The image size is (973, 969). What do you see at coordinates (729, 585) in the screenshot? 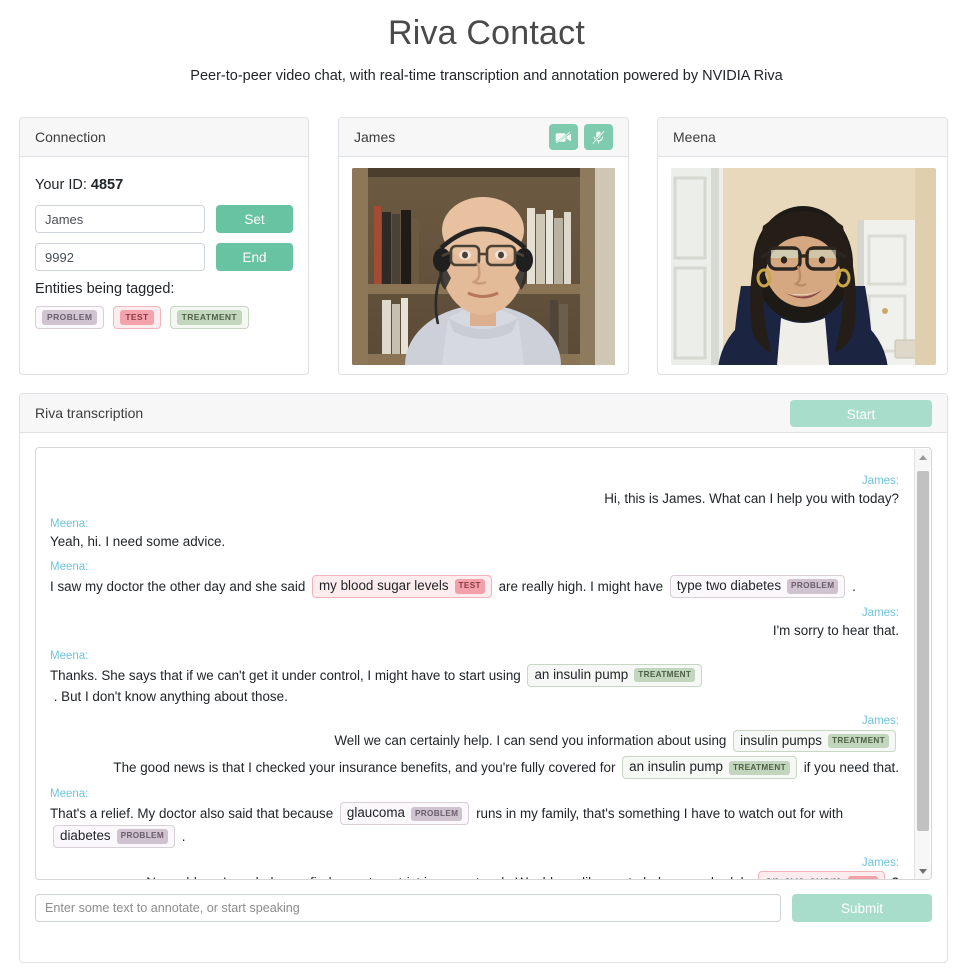
I see `entity-chip-text: type two diabetes` at bounding box center [729, 585].